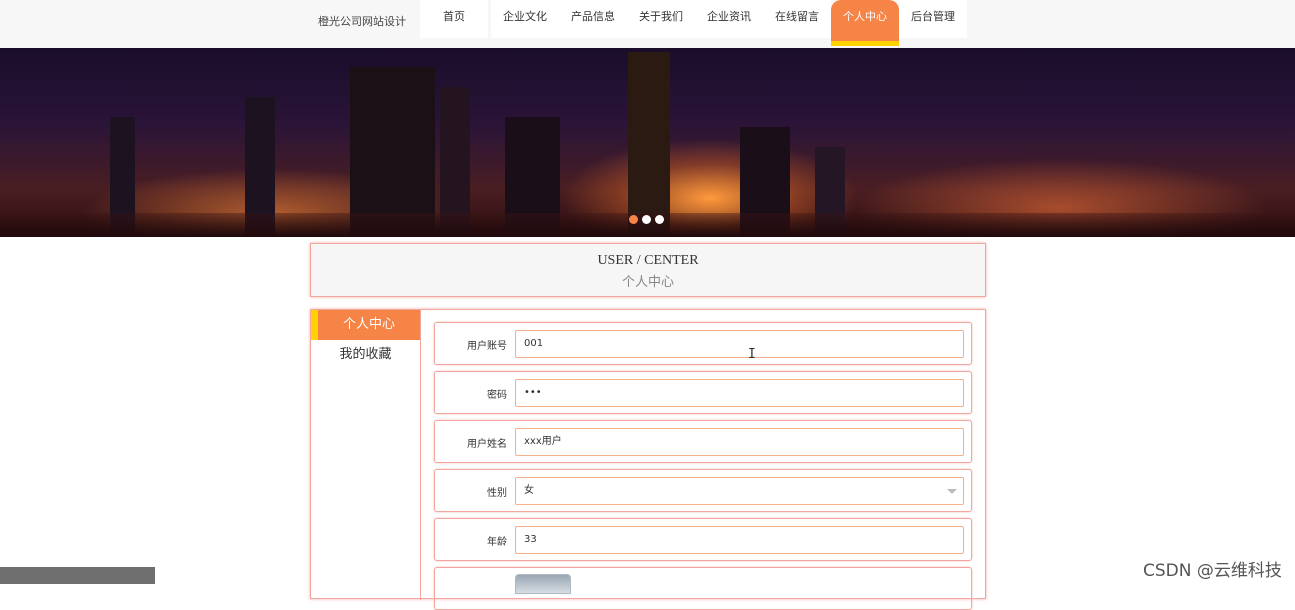  Describe the element at coordinates (487, 444) in the screenshot. I see `name-label: 用户姓名` at that location.